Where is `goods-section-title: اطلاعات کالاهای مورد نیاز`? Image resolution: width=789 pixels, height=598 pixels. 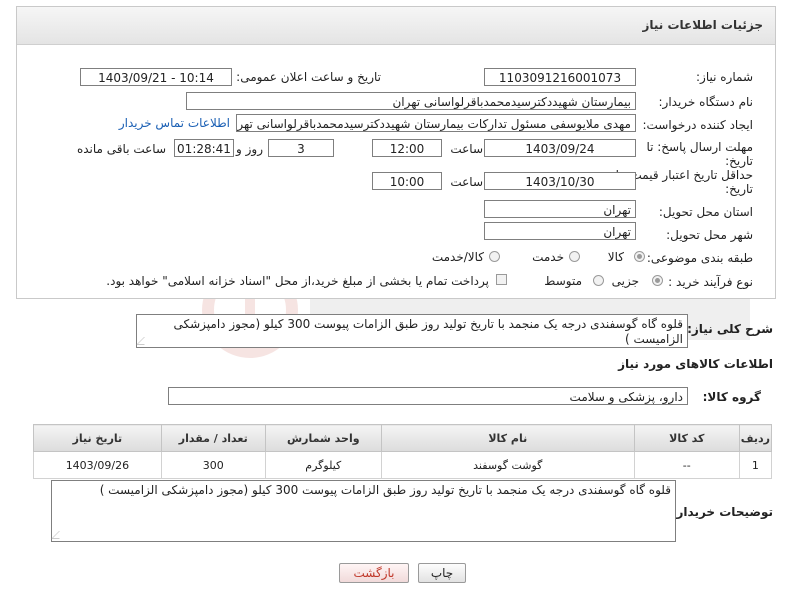 goods-section-title: اطلاعات کالاهای مورد نیاز is located at coordinates (695, 364).